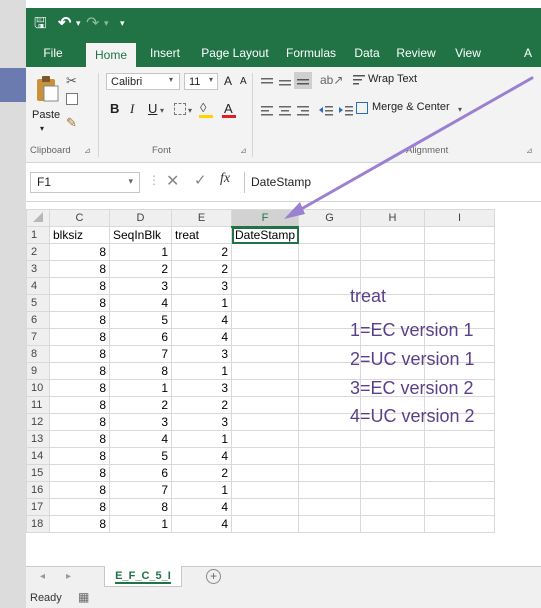 The width and height of the screenshot is (541, 608). I want to click on paste-dropdown-icon: ▾, so click(42, 128).